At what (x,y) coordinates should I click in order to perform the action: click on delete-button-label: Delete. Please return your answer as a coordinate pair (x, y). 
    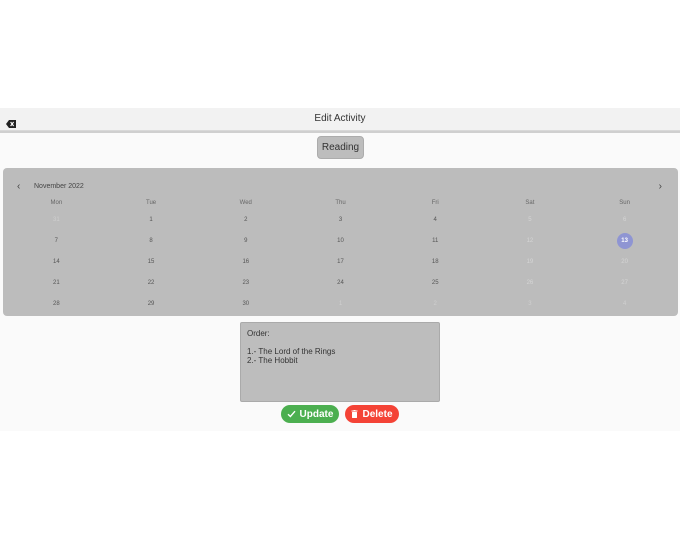
    Looking at the image, I should click on (377, 414).